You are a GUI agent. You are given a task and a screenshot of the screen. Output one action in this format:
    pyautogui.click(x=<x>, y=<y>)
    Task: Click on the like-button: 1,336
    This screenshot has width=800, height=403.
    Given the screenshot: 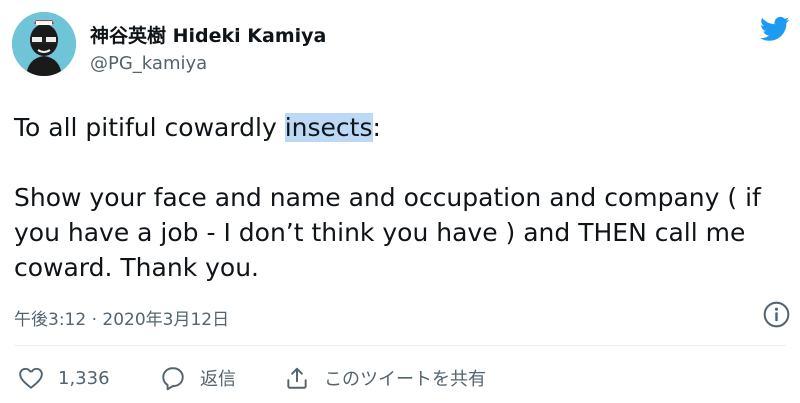 What is the action you would take?
    pyautogui.click(x=64, y=378)
    